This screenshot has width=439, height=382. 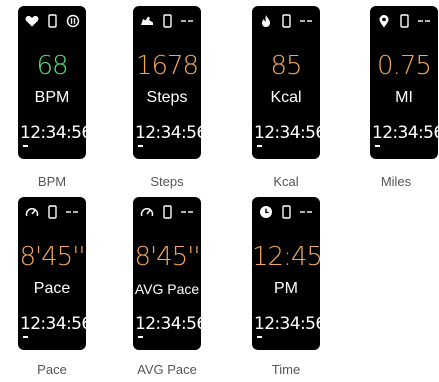 What do you see at coordinates (147, 21) in the screenshot?
I see `shoe-icon` at bounding box center [147, 21].